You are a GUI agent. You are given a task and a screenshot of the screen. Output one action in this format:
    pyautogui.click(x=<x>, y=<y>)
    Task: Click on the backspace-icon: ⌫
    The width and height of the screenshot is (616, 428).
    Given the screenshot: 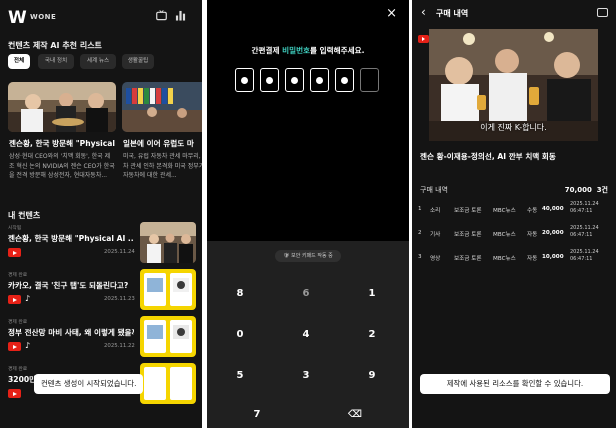 What is the action you would take?
    pyautogui.click(x=355, y=415)
    